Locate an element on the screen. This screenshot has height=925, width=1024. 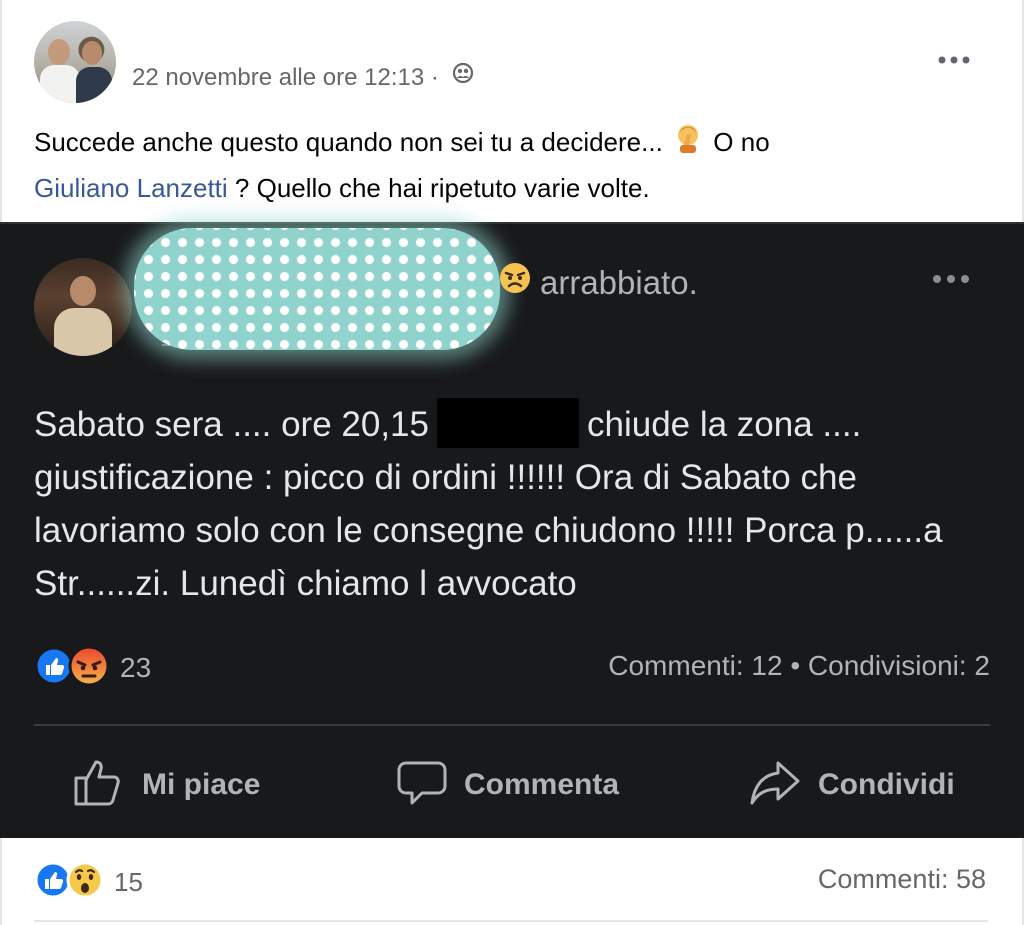
mention-link: Giuliano Lanzetti is located at coordinates (131, 188).